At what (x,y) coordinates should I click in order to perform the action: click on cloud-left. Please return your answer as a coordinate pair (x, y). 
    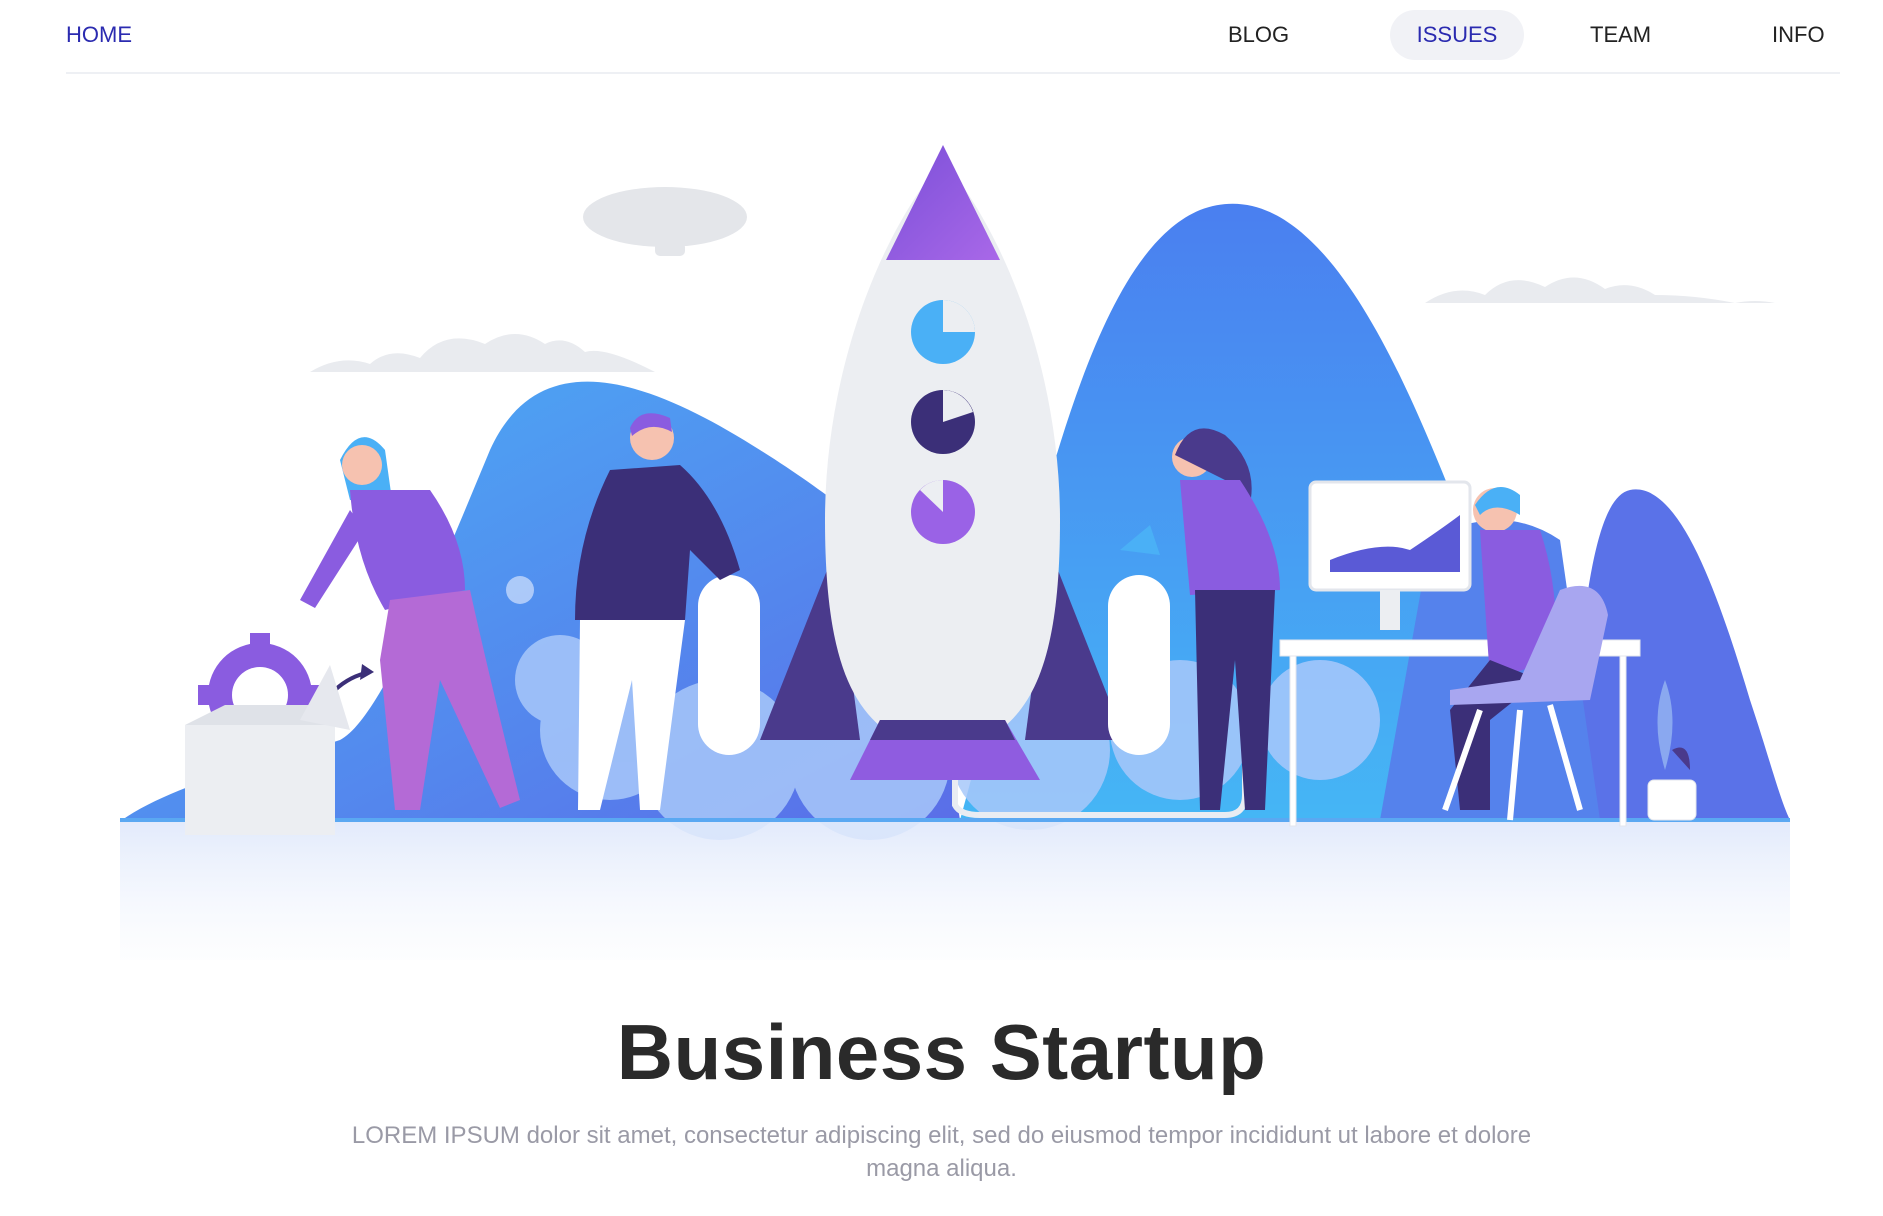
    Looking at the image, I should click on (482, 353).